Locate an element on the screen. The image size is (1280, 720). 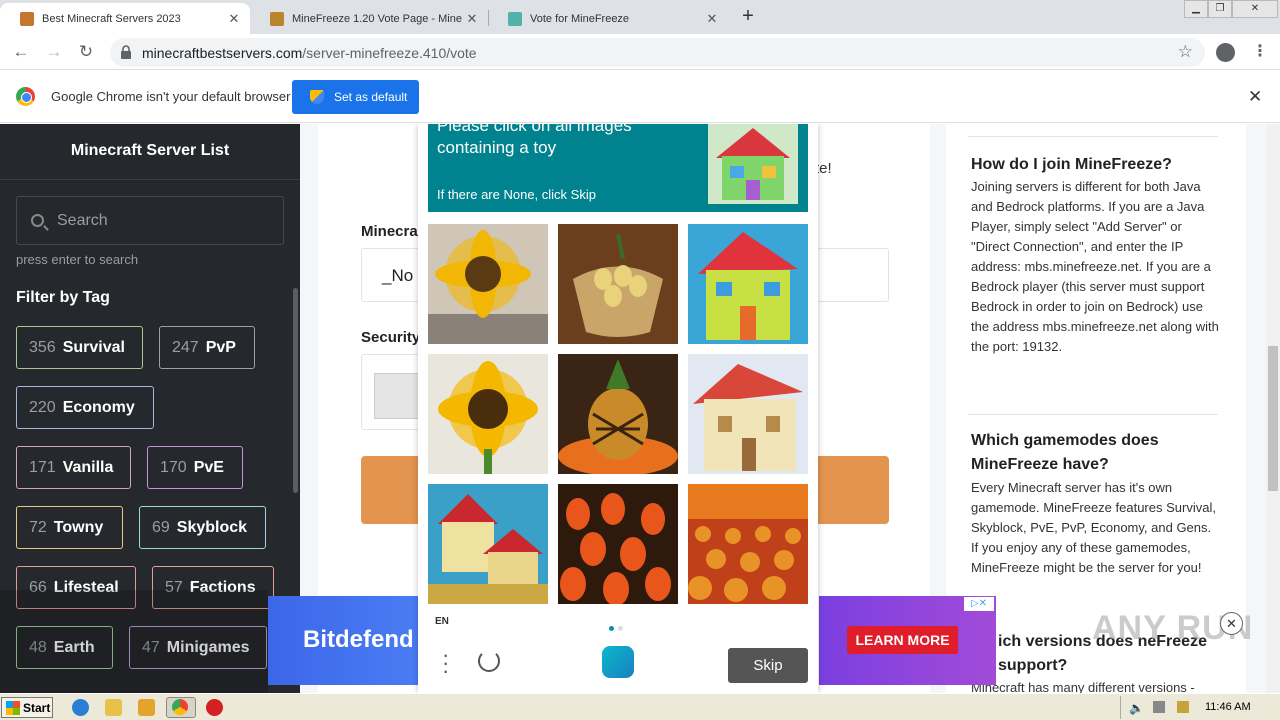
search-hint: press enter to search is located at coordinates (77, 259).